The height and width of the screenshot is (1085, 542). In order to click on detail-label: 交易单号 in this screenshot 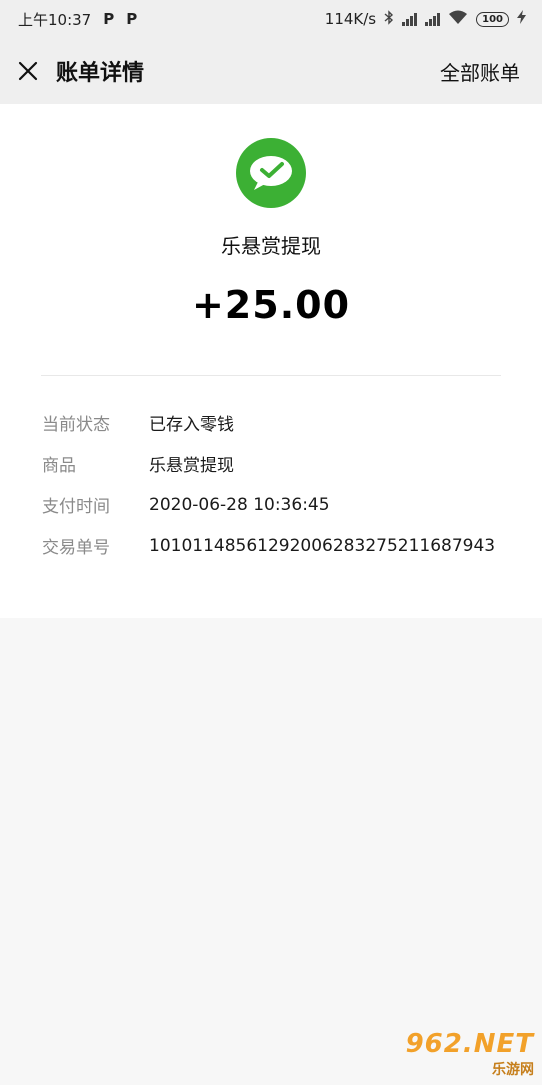, I will do `click(76, 548)`.